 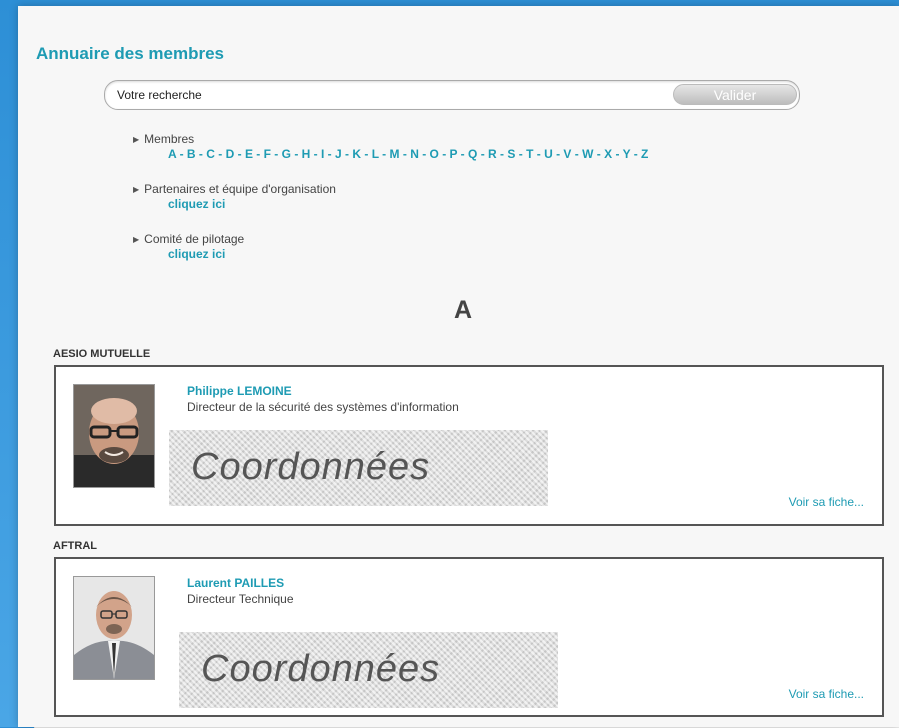 What do you see at coordinates (240, 599) in the screenshot?
I see `member-role: Directeur Technique` at bounding box center [240, 599].